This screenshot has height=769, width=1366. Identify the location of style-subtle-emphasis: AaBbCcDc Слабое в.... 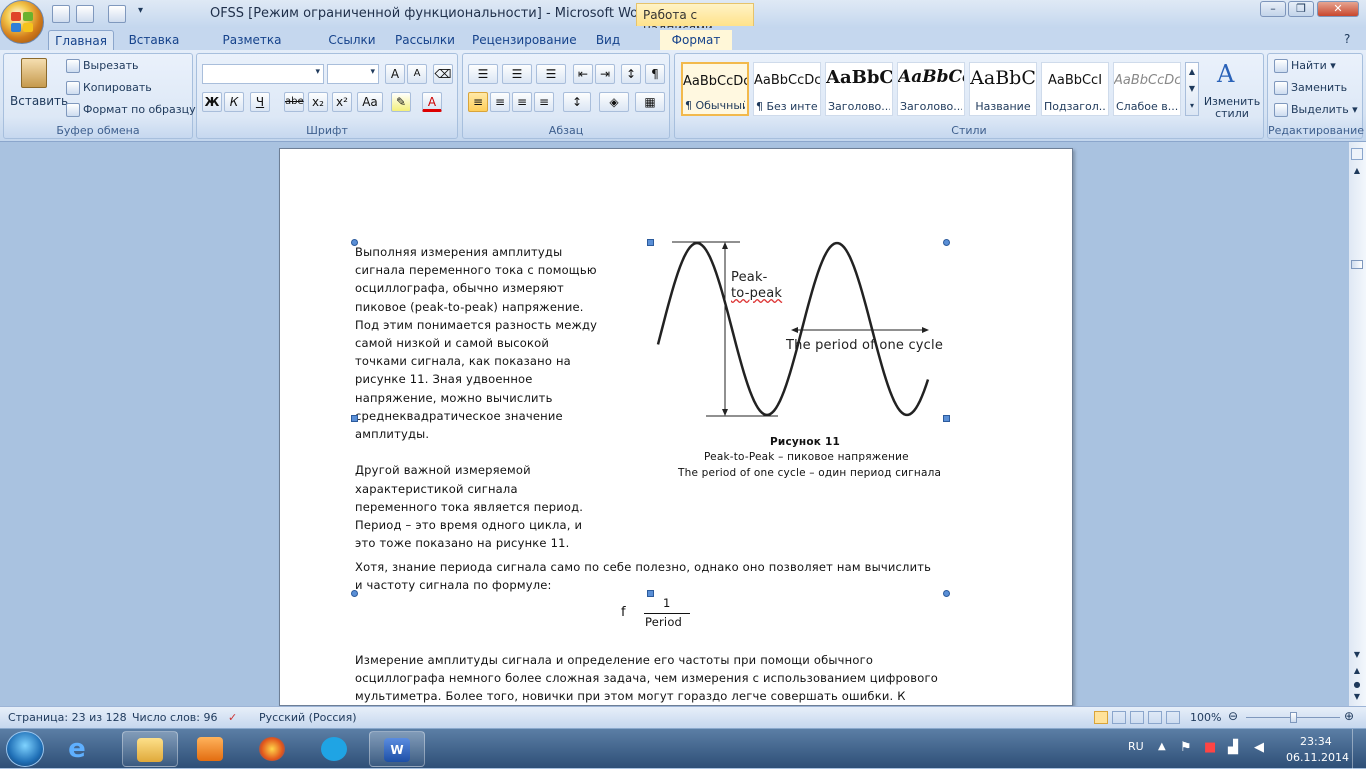
(1147, 89).